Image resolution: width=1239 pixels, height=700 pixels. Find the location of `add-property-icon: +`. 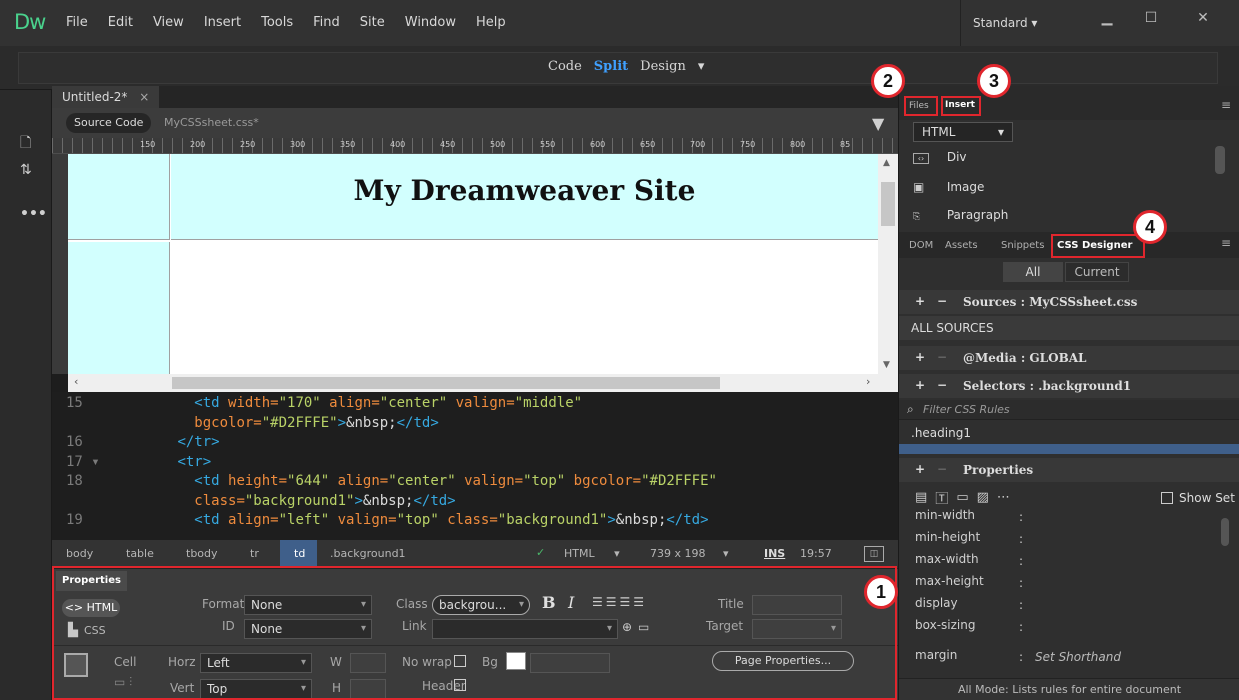

add-property-icon: + is located at coordinates (920, 469).